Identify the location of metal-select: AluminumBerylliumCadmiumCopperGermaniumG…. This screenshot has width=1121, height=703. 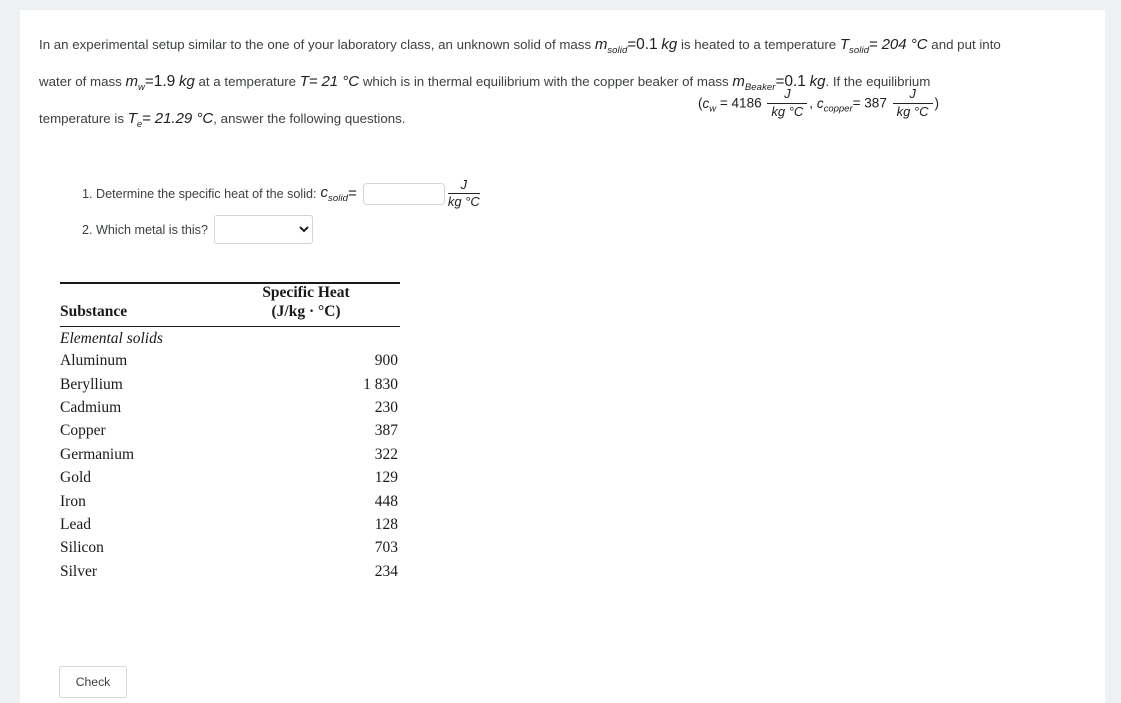
(263, 229).